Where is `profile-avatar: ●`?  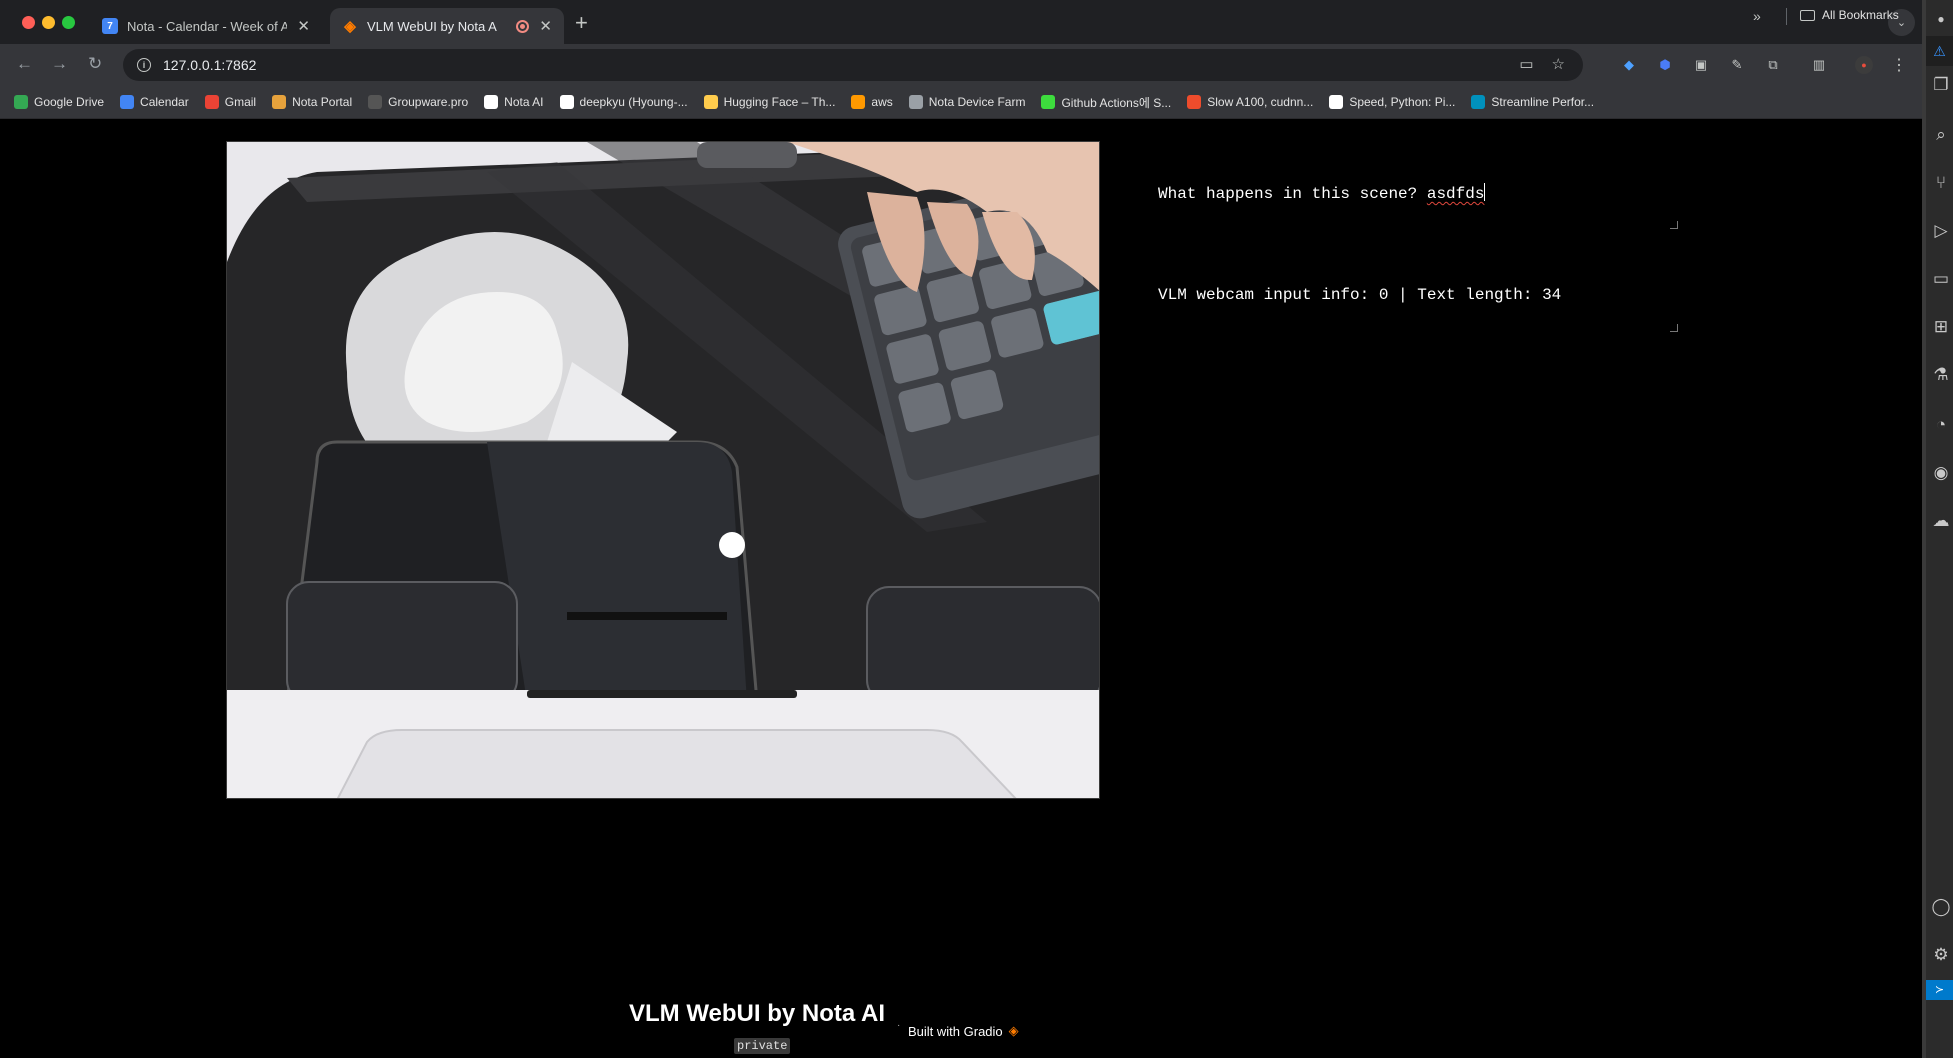
profile-avatar: ● is located at coordinates (1864, 65).